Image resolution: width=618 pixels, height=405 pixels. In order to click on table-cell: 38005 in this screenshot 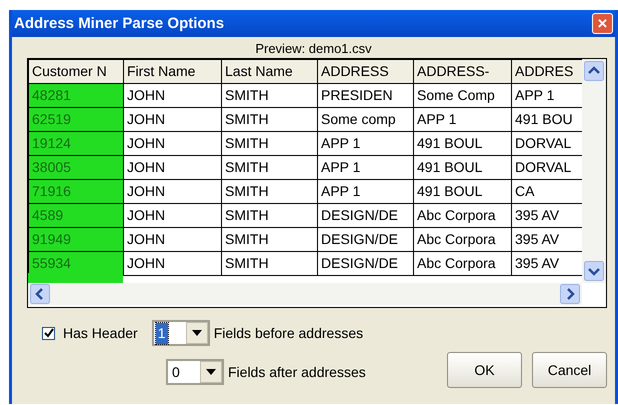, I will do `click(76, 168)`.